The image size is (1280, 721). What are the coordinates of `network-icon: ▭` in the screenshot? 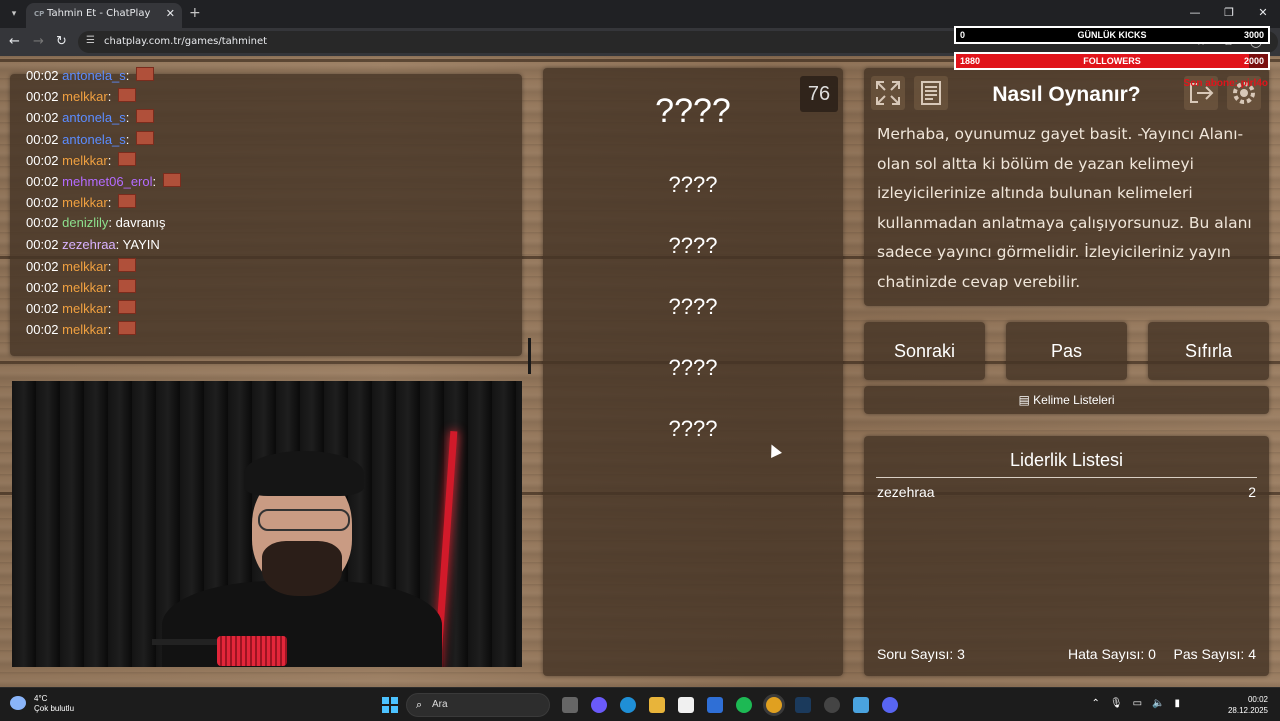 It's located at (1137, 703).